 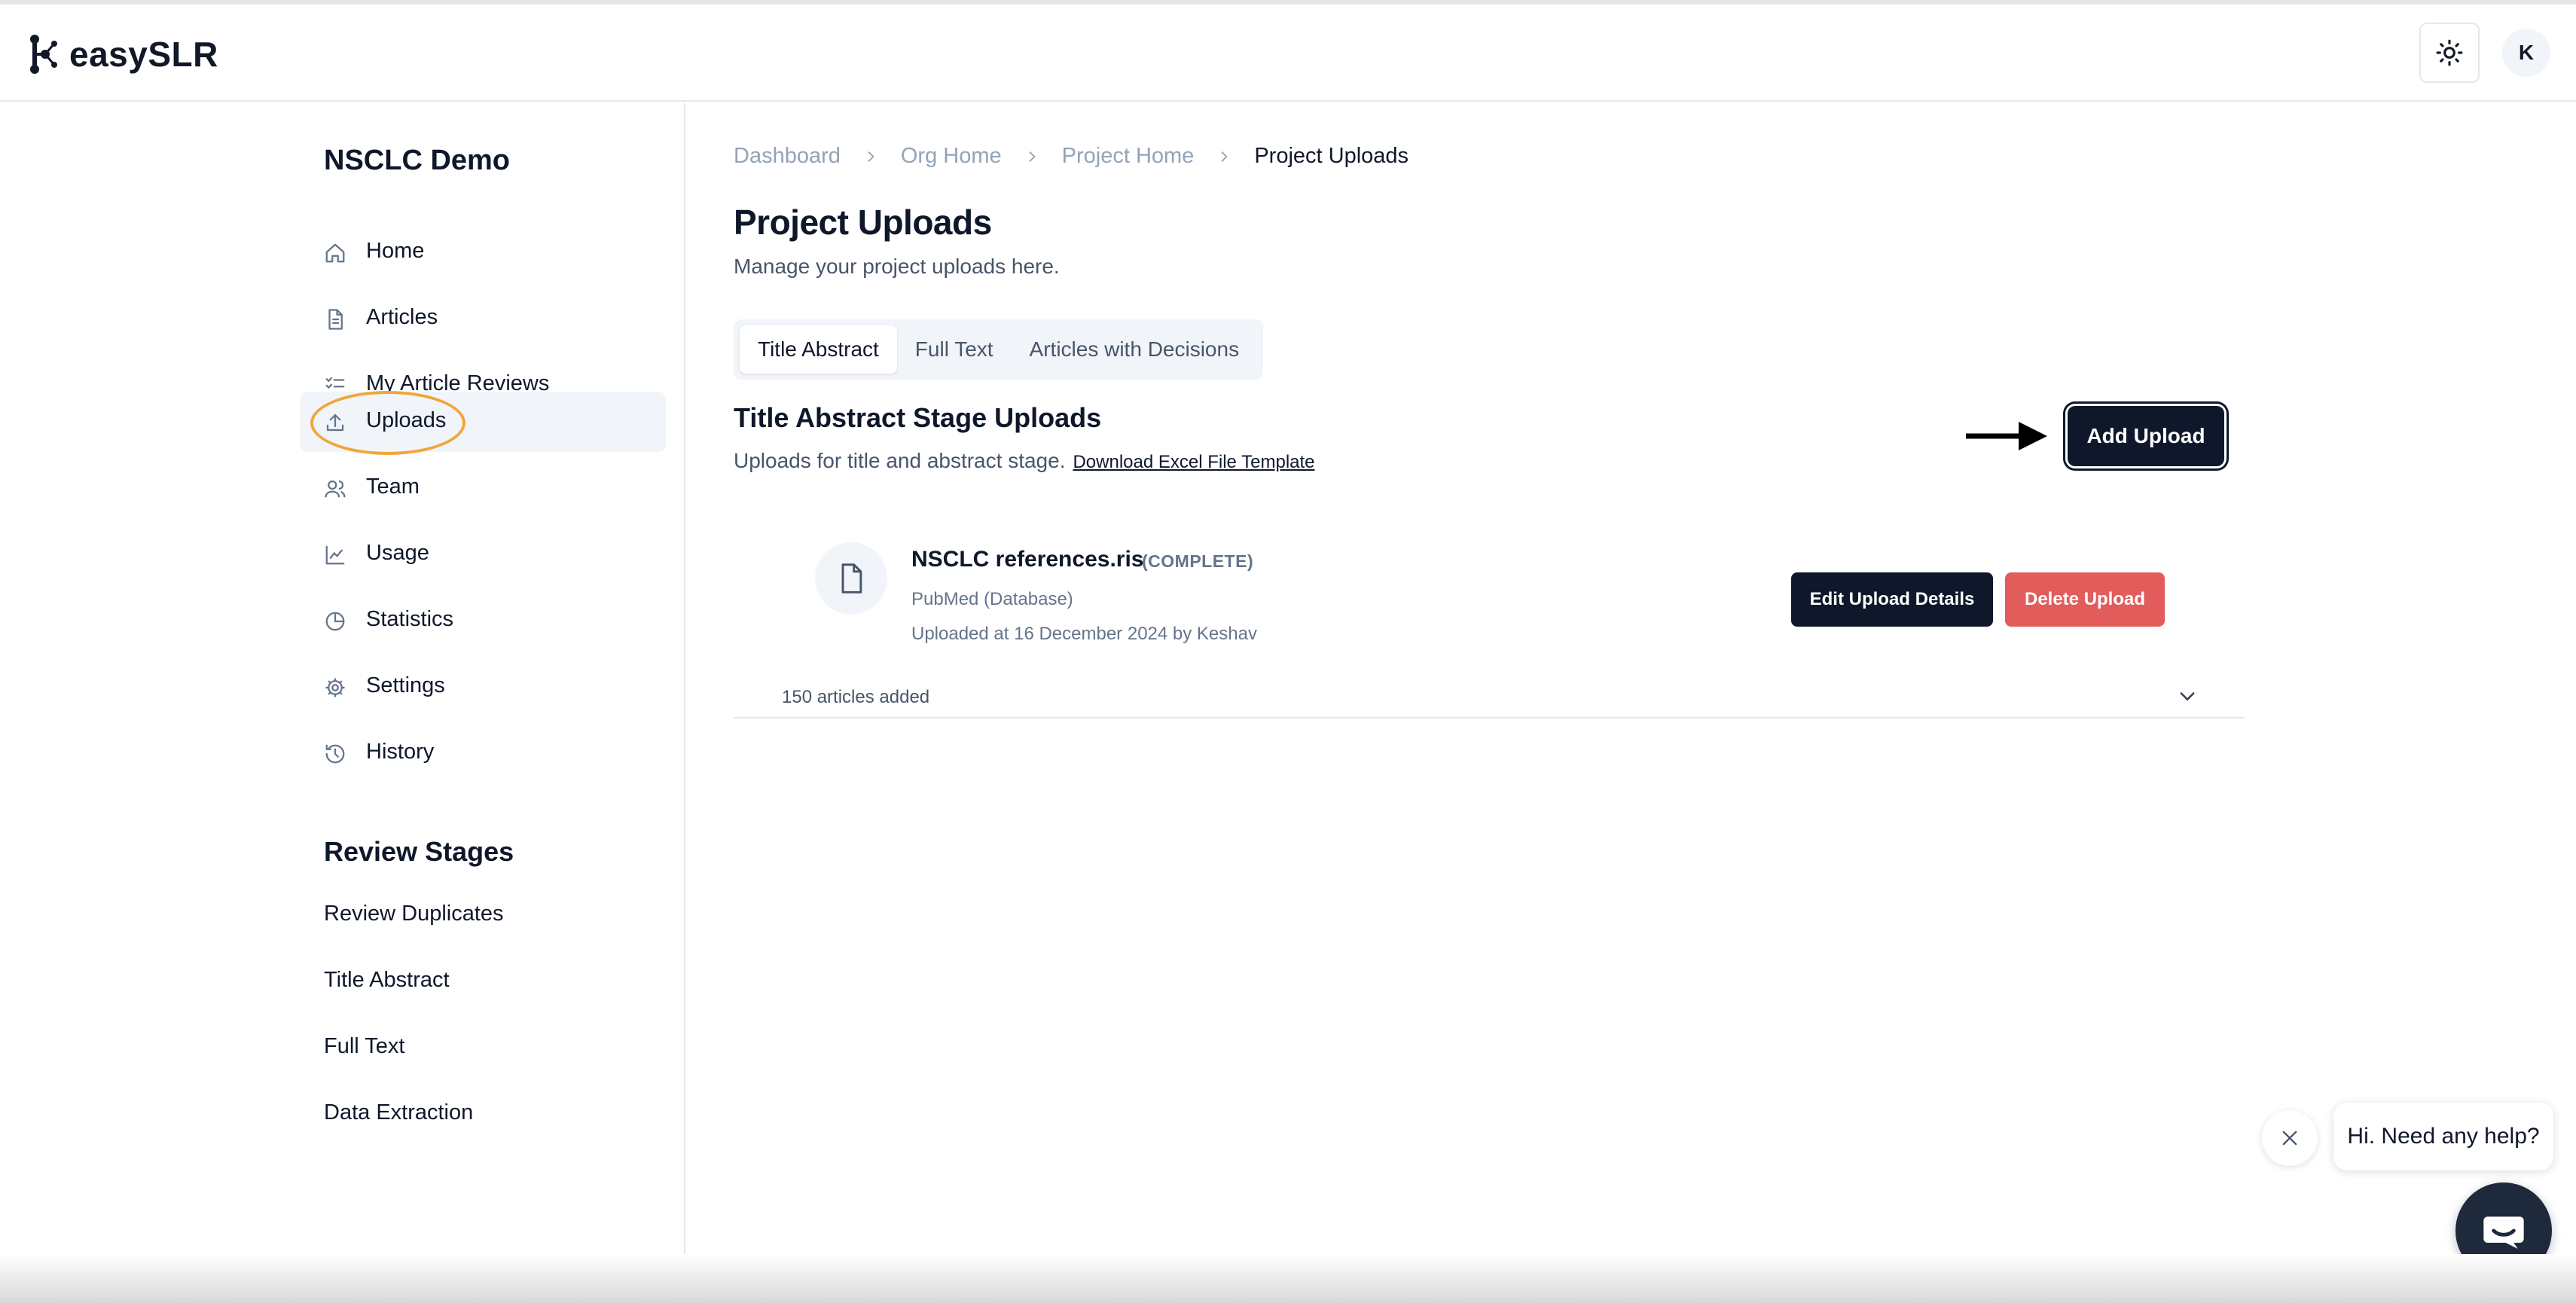 What do you see at coordinates (336, 489) in the screenshot?
I see `users-icon` at bounding box center [336, 489].